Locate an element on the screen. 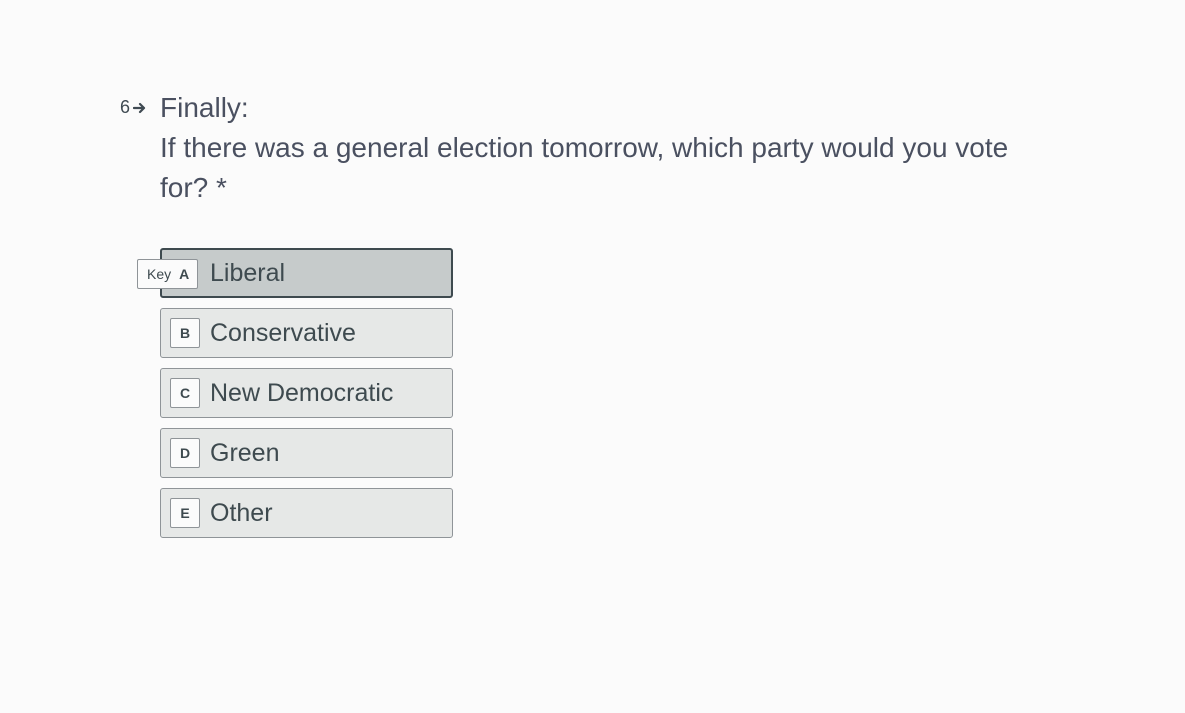 The width and height of the screenshot is (1185, 713). choice-green: D Green is located at coordinates (306, 453).